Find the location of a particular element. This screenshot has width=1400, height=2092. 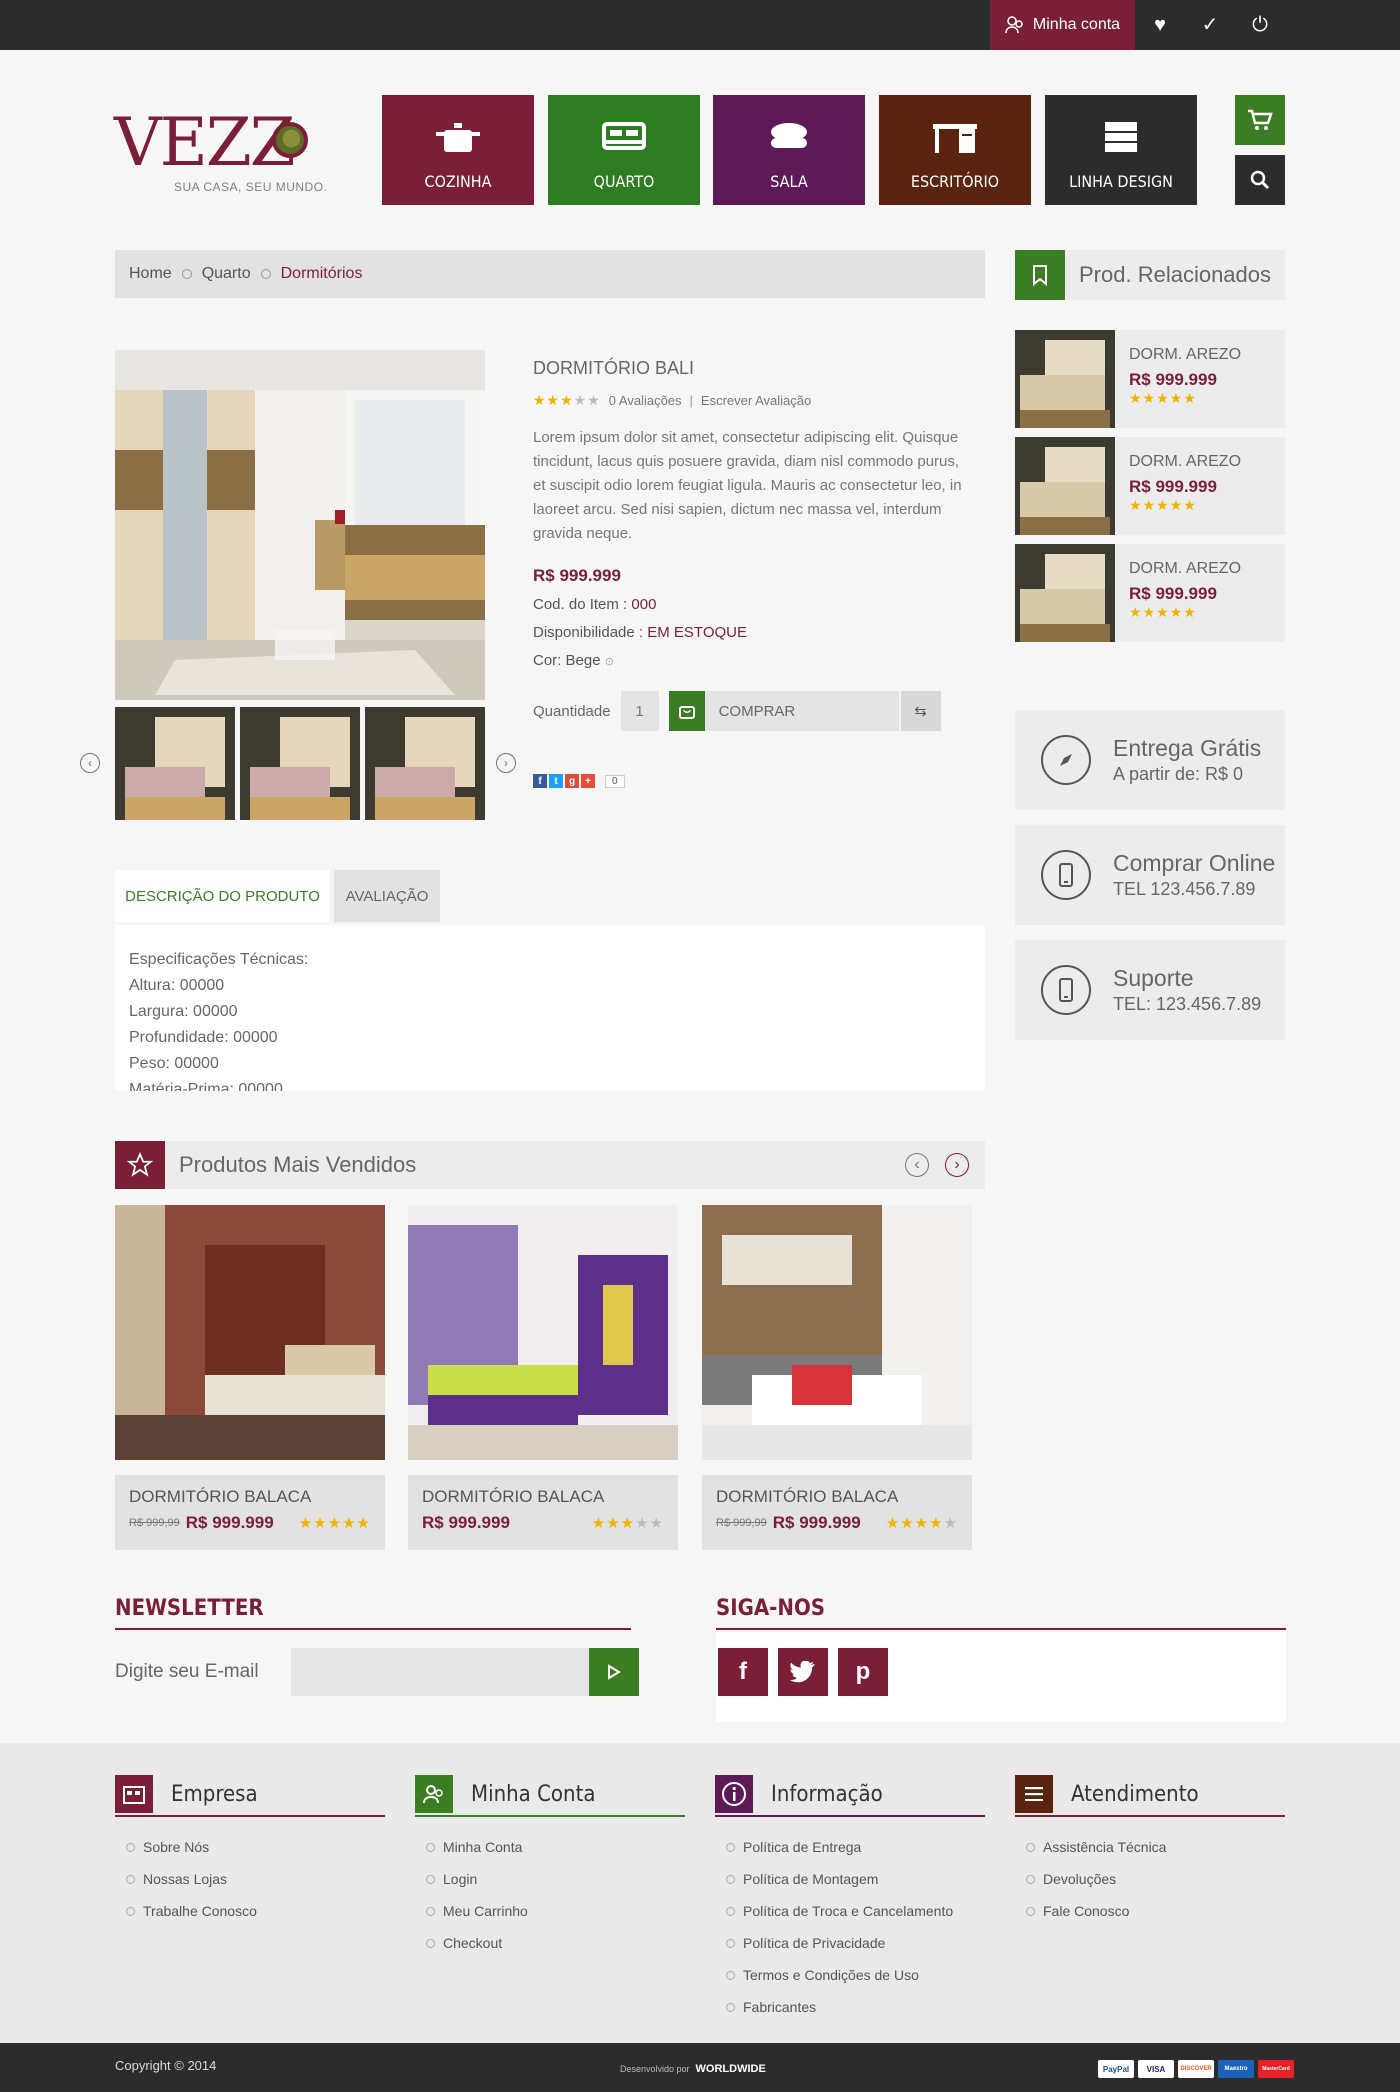

footer-link: Meu Carrinho is located at coordinates (555, 1911).